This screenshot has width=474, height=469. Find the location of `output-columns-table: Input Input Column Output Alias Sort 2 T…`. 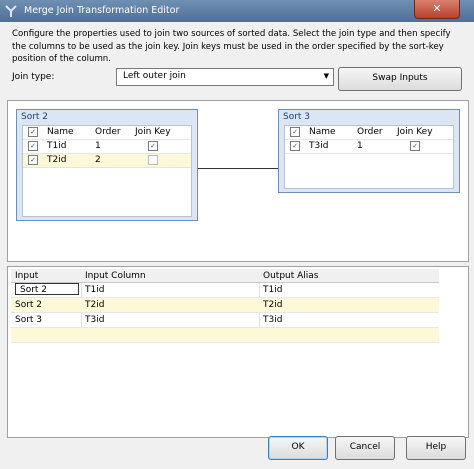

output-columns-table: Input Input Column Output Alias Sort 2 T… is located at coordinates (225, 306).